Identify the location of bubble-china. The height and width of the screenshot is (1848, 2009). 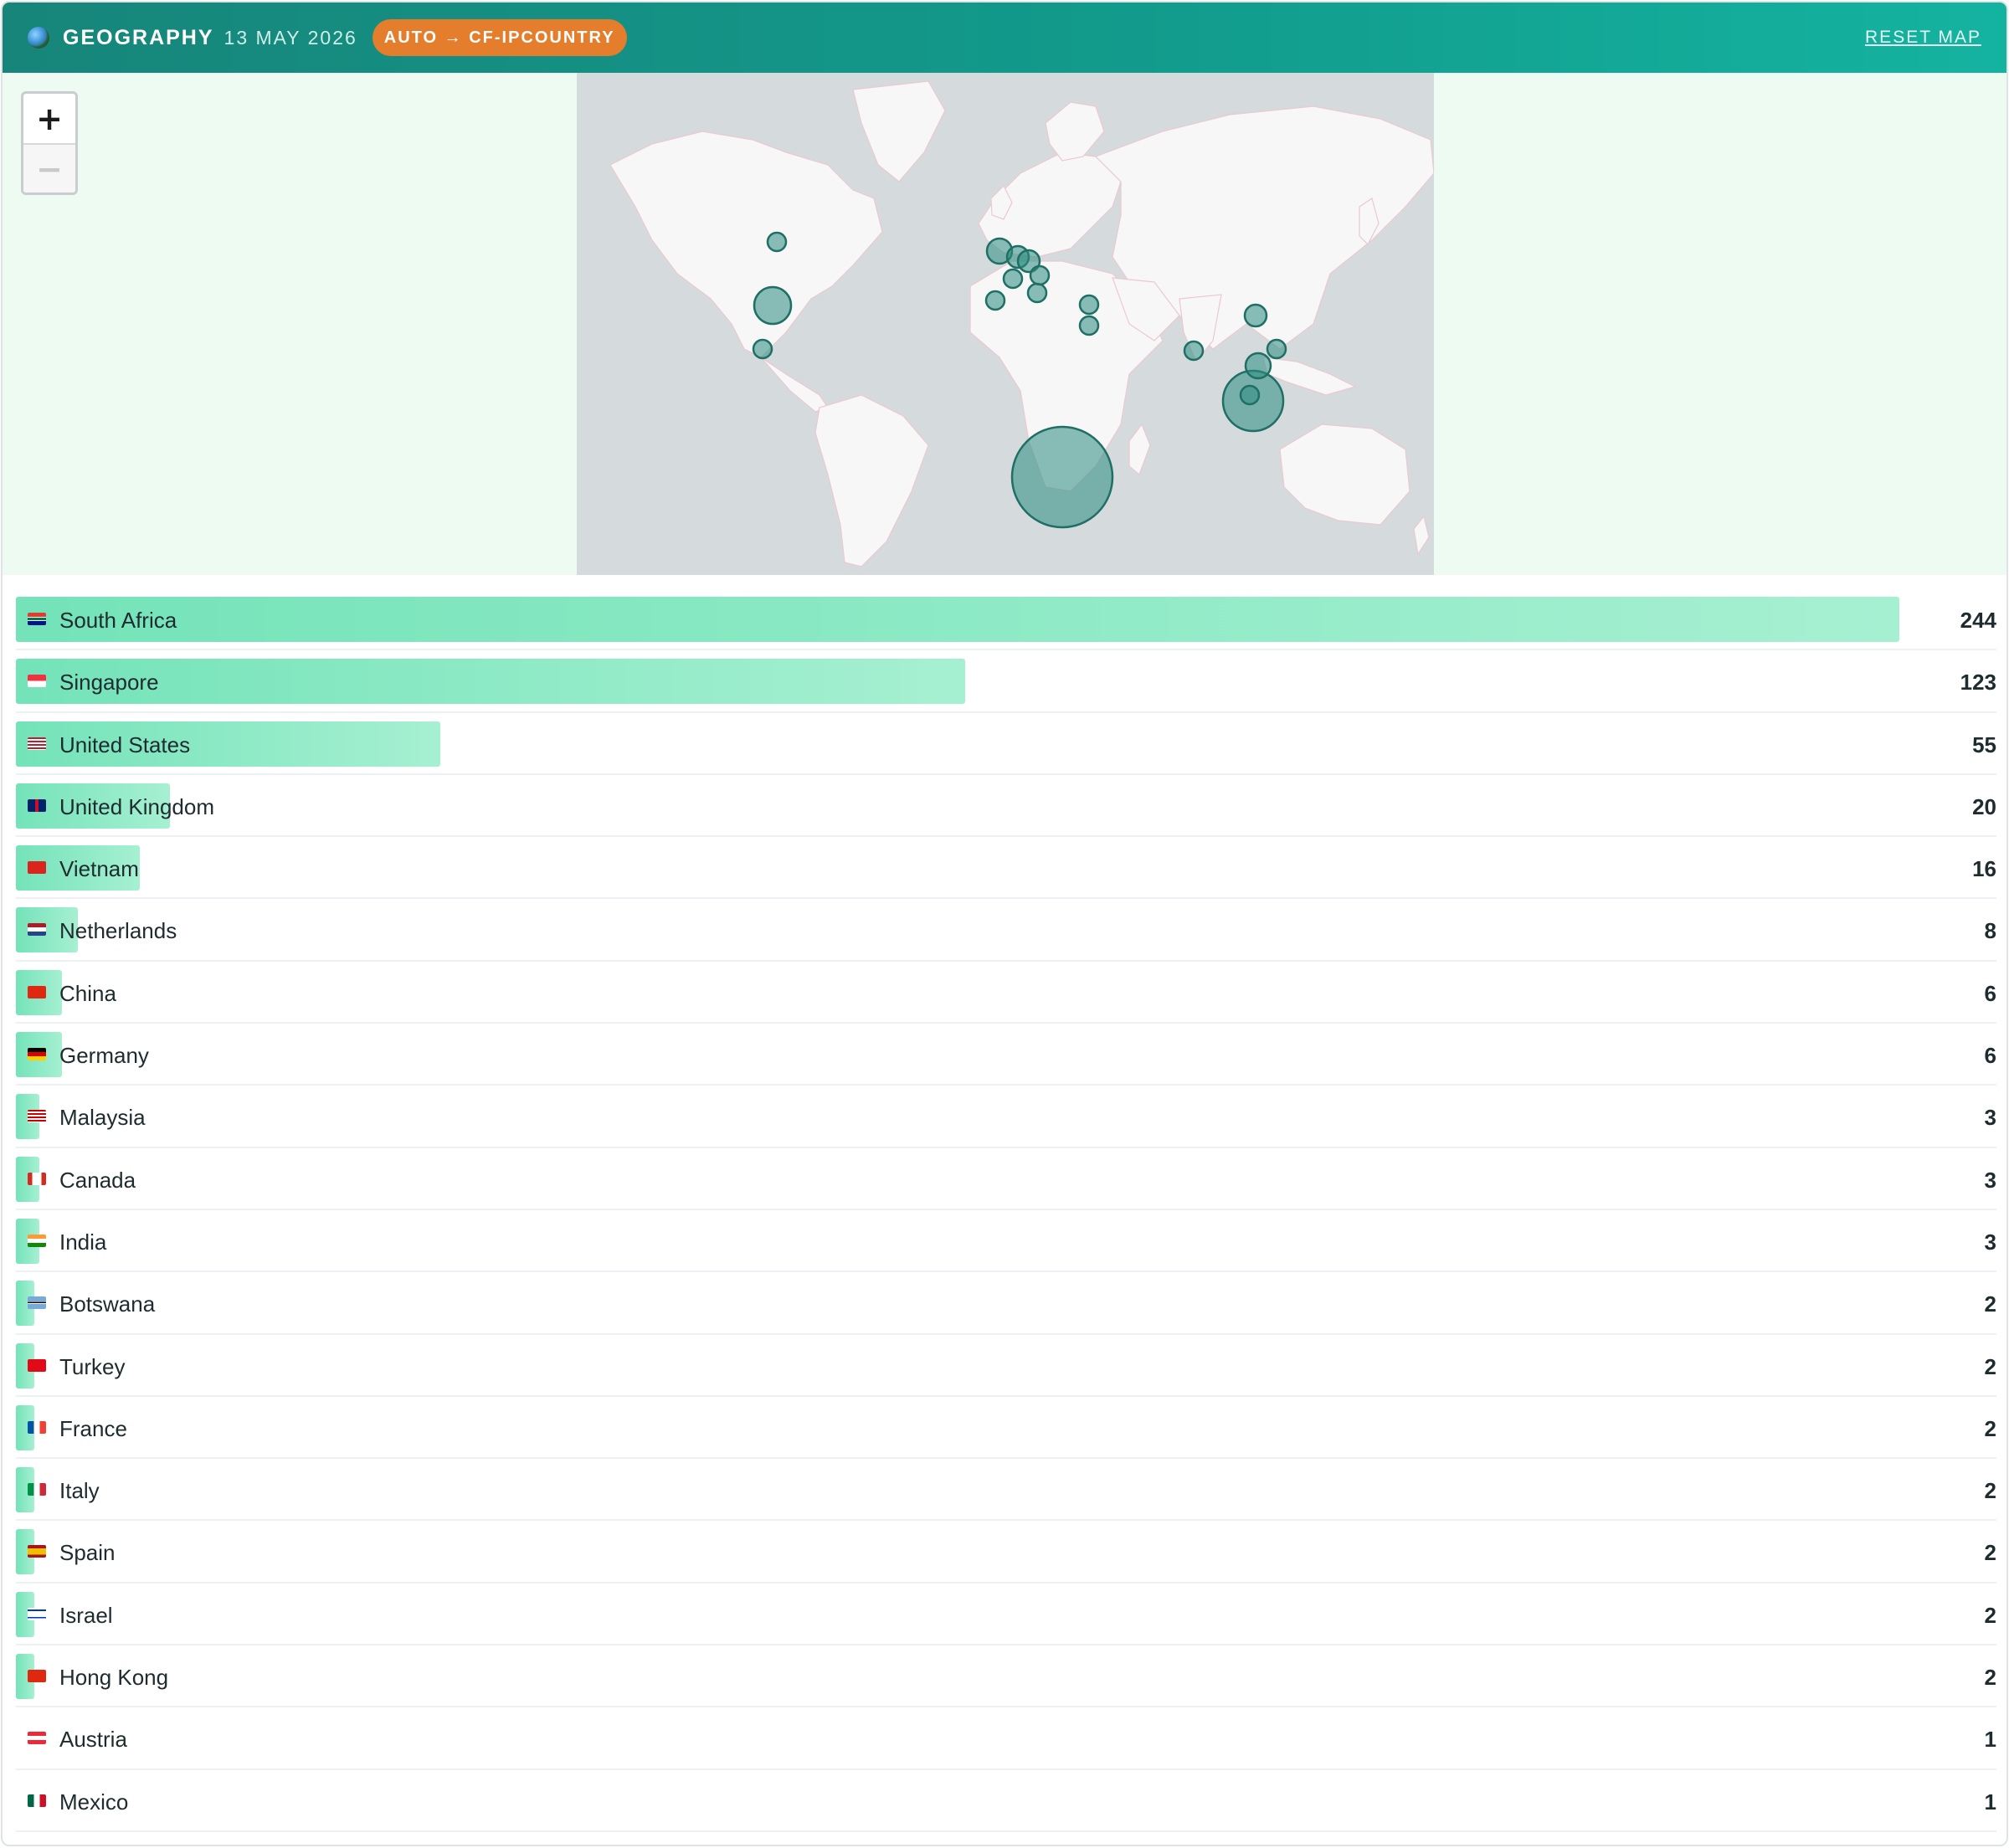
(1255, 315).